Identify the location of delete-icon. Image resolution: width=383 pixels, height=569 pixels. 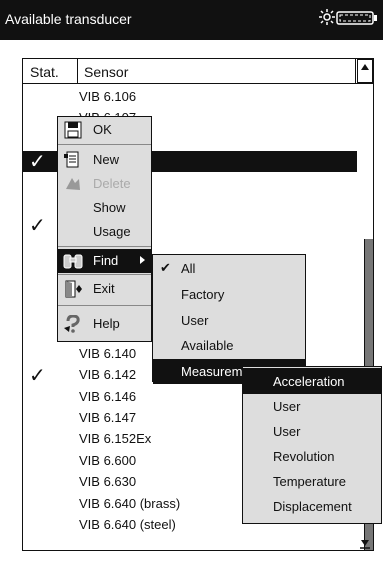
(73, 184).